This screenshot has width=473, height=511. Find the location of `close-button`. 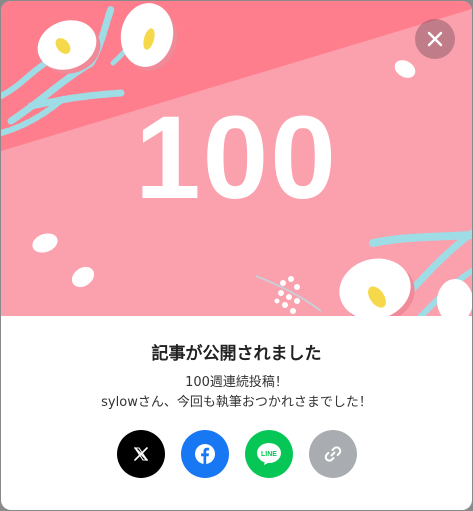

close-button is located at coordinates (435, 39).